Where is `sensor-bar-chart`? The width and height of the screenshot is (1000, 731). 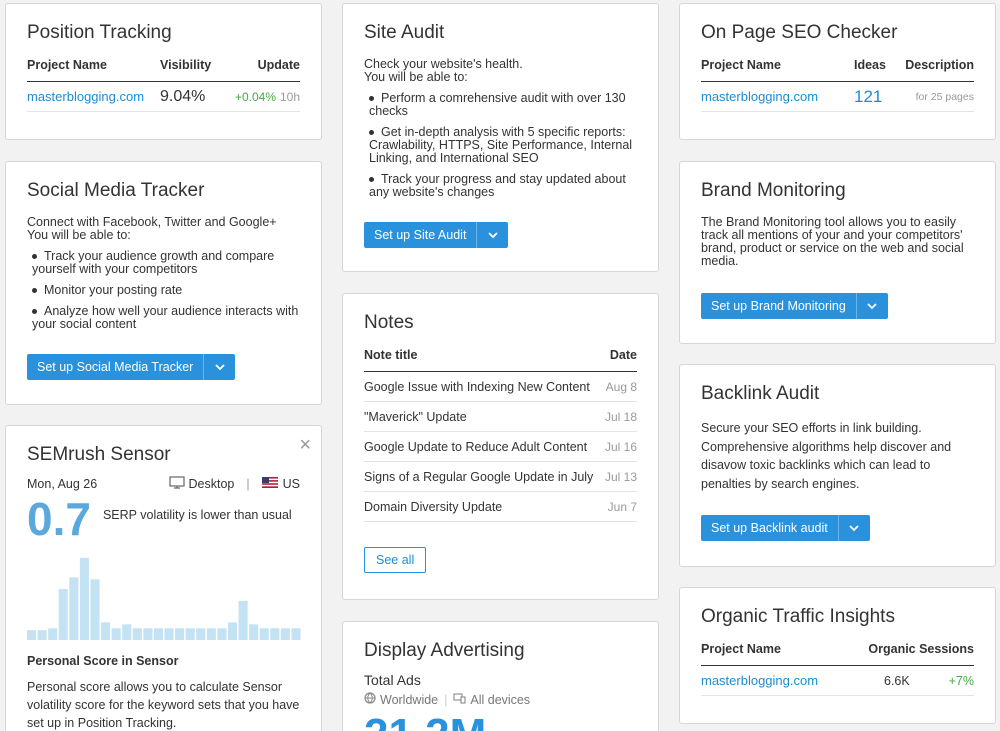 sensor-bar-chart is located at coordinates (164, 598).